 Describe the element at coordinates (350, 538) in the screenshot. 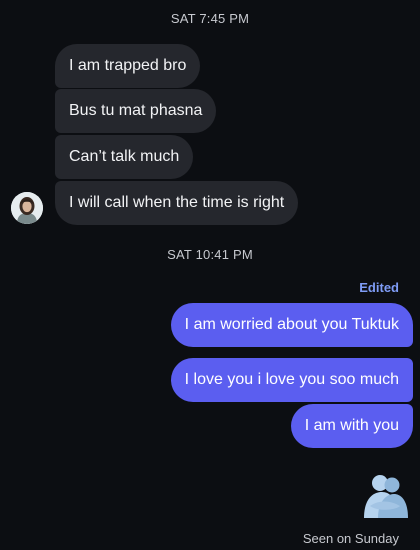

I see `seen-status: Seen on Sunday` at that location.